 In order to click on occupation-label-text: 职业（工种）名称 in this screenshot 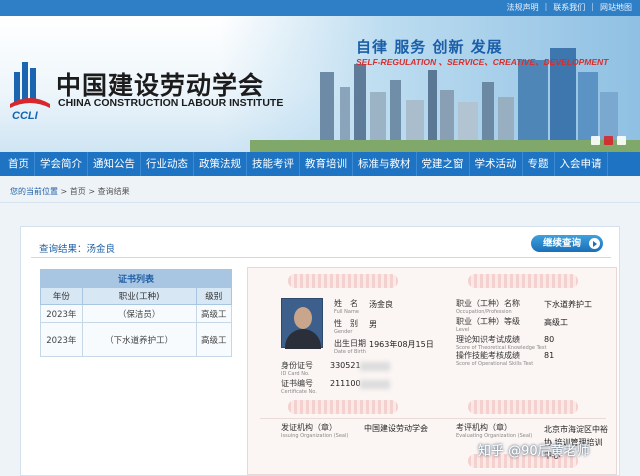, I will do `click(488, 303)`.